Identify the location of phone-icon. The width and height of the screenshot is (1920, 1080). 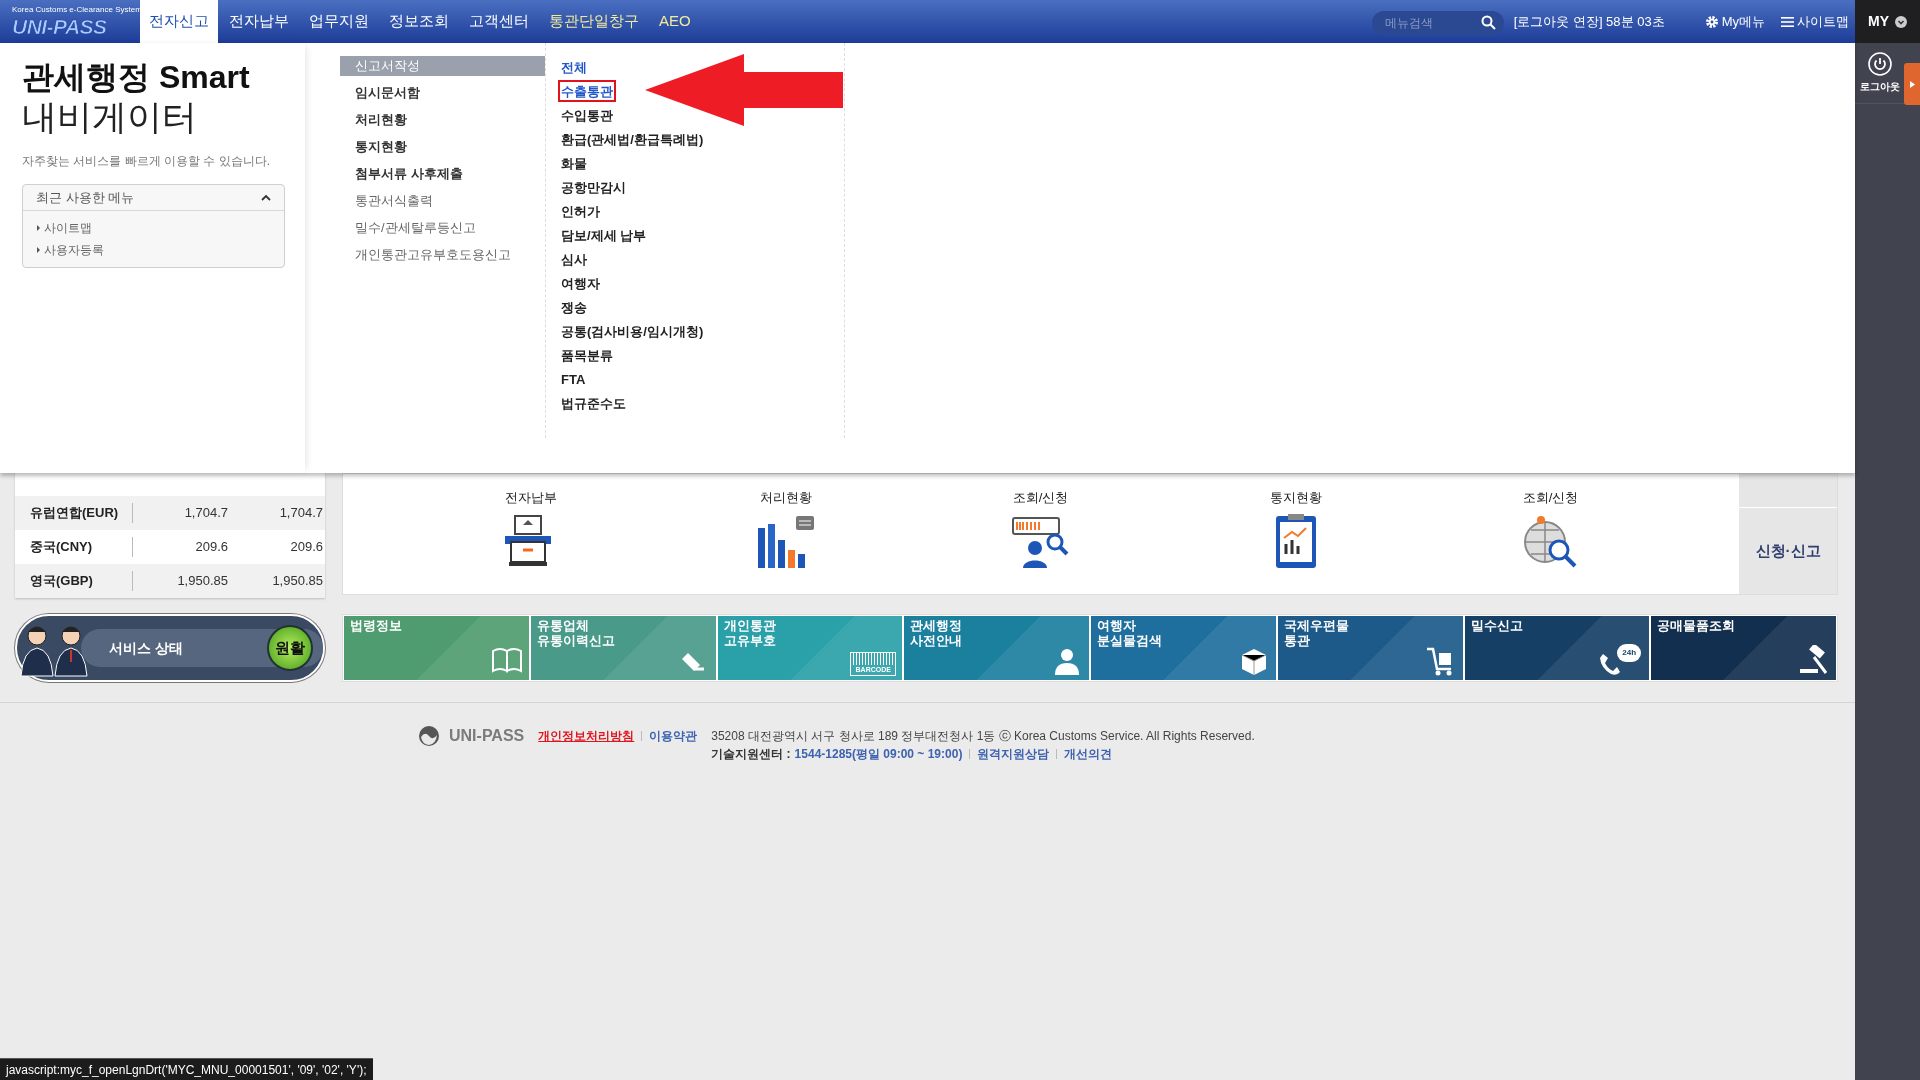
(1610, 664).